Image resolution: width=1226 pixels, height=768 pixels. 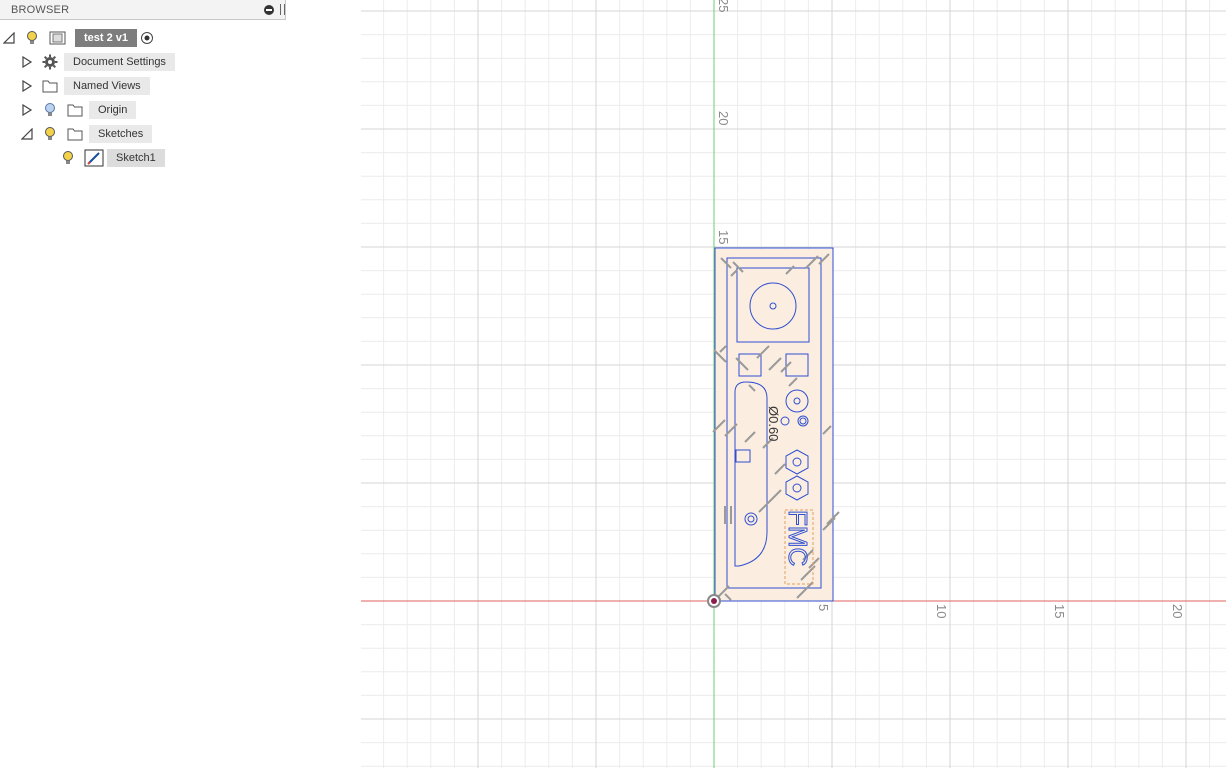 I want to click on visibility-bulb-off-icon, so click(x=50, y=110).